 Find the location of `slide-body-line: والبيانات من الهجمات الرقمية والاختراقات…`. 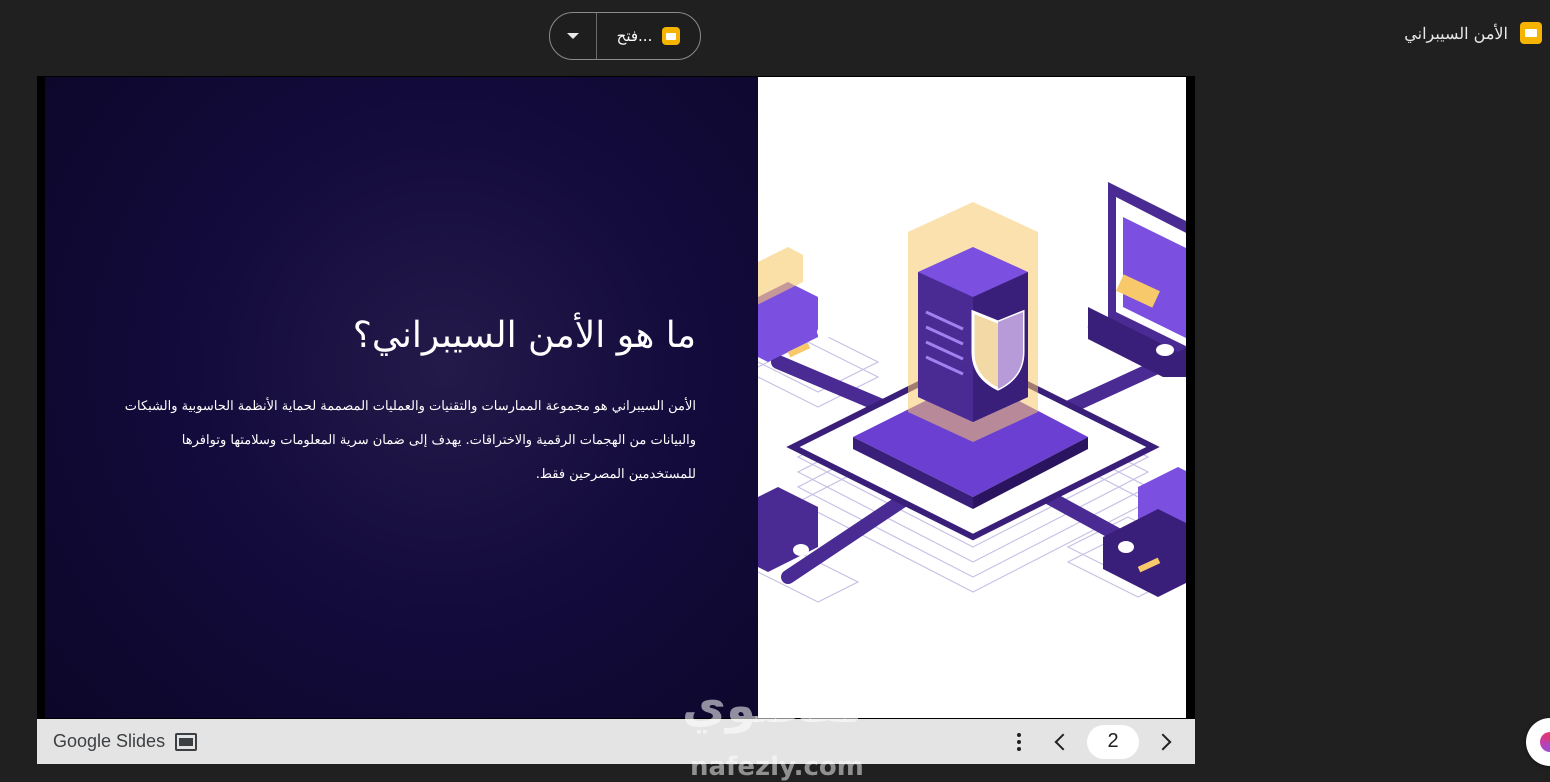

slide-body-line: والبيانات من الهجمات الرقمية والاختراقات… is located at coordinates (438, 440).